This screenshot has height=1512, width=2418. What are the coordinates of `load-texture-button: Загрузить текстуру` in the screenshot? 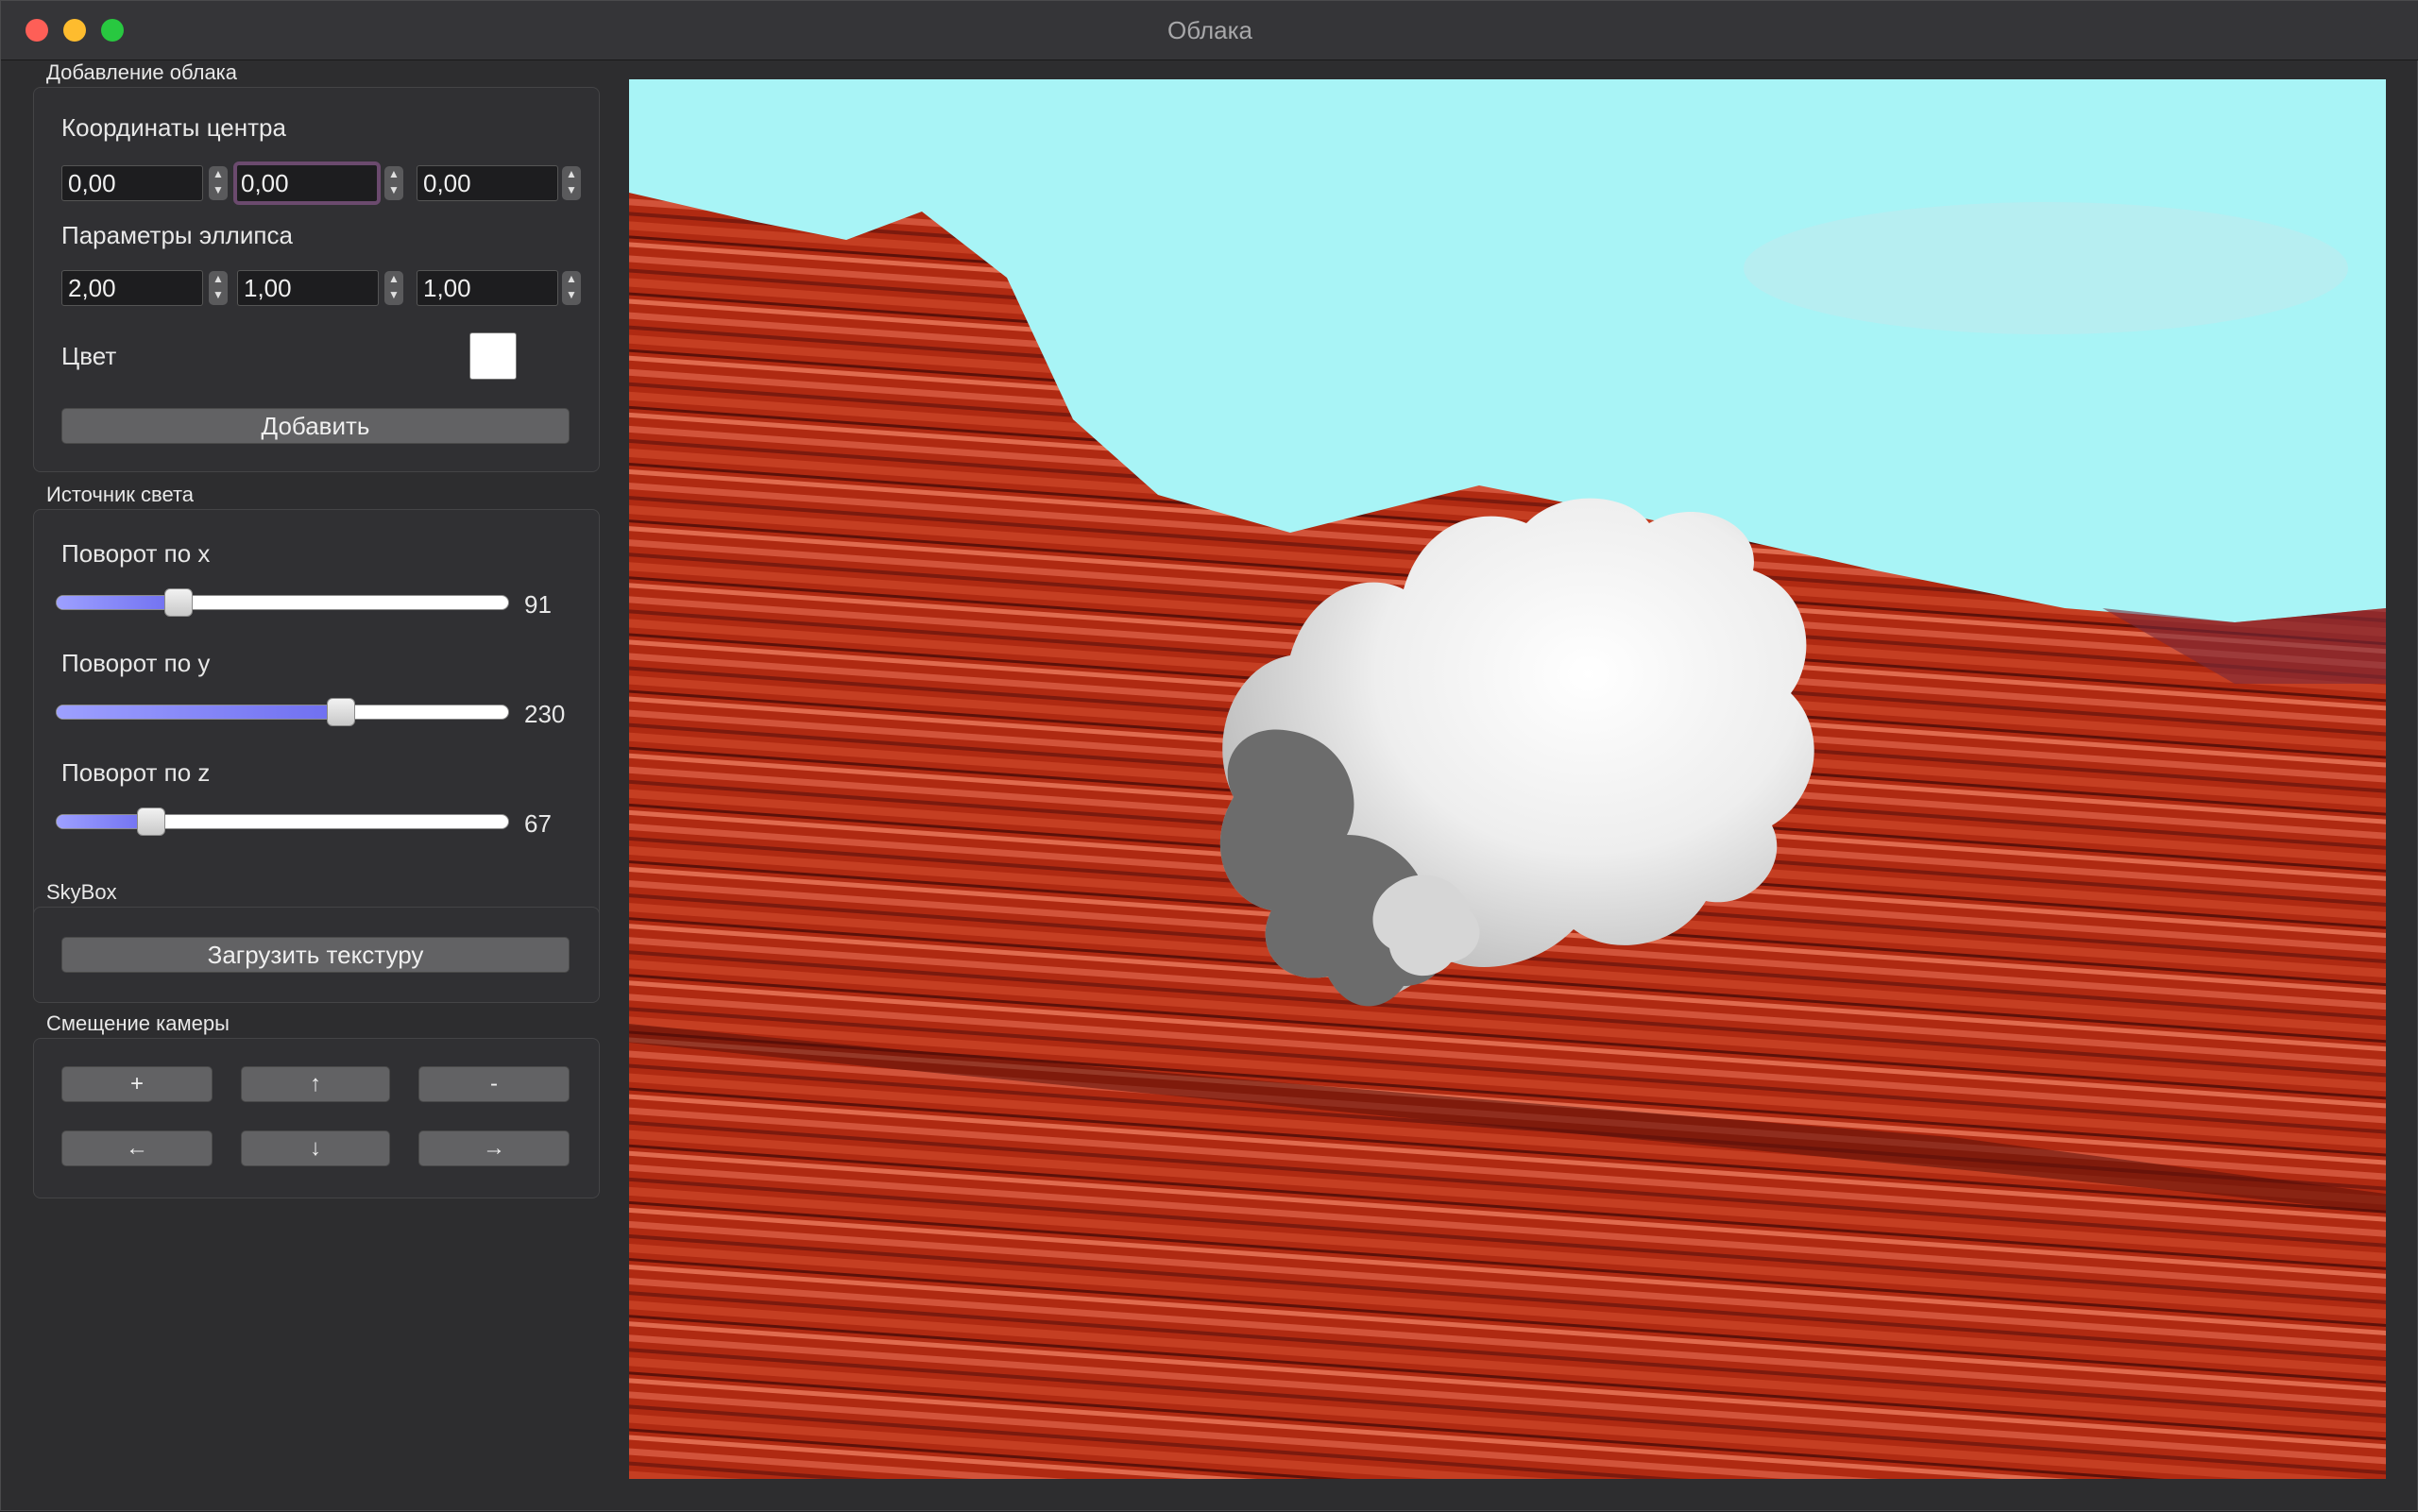 It's located at (315, 955).